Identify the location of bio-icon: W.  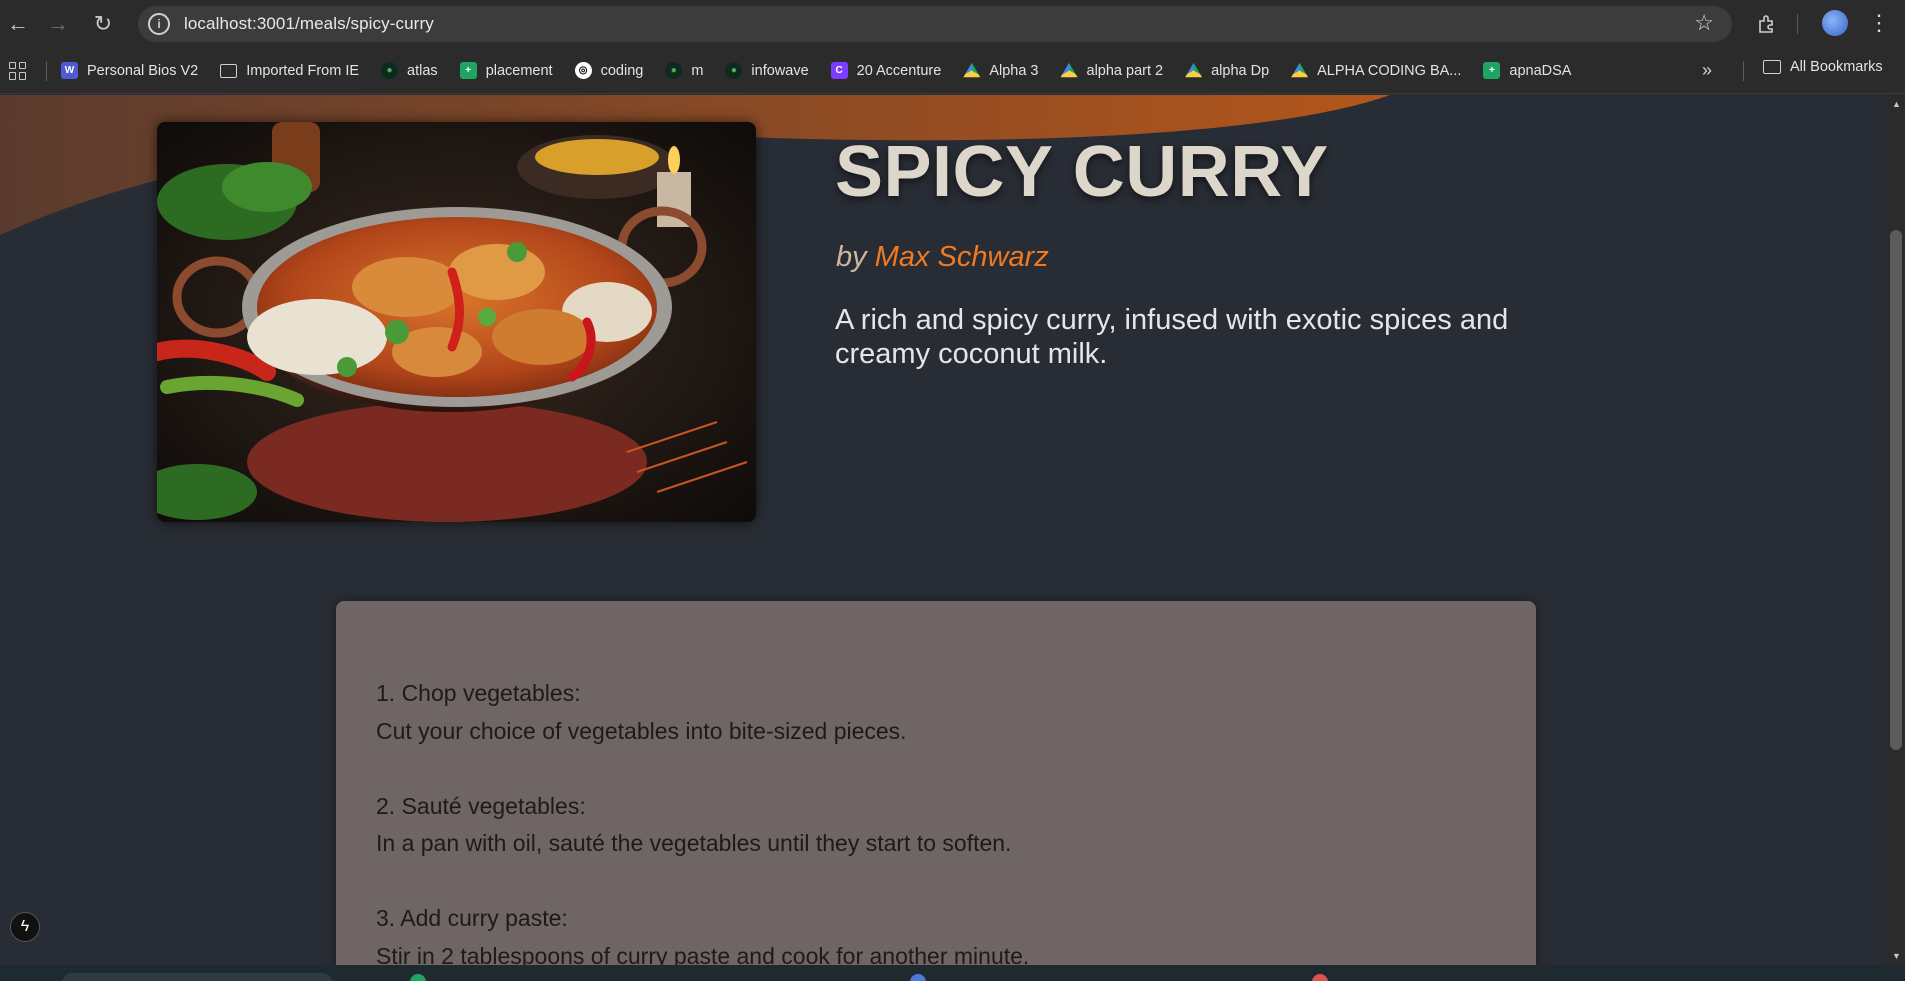
(69, 70).